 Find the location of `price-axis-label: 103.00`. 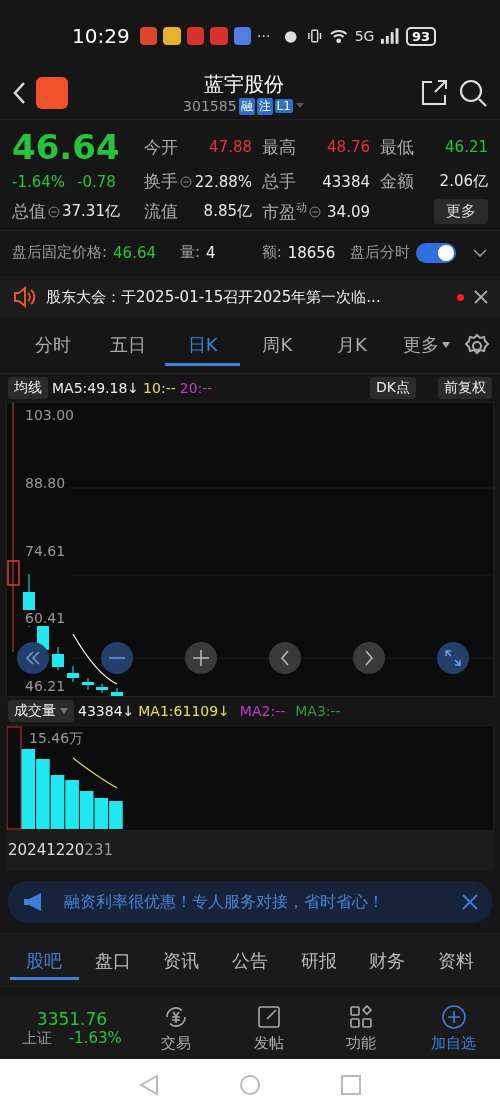

price-axis-label: 103.00 is located at coordinates (49, 415).